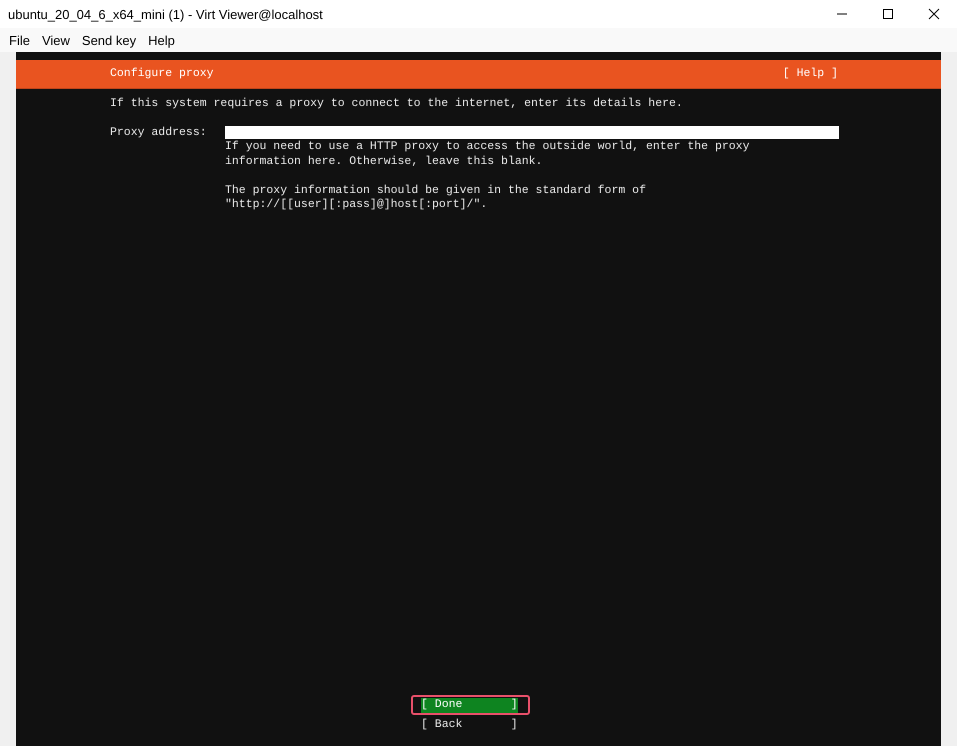 This screenshot has height=746, width=957. Describe the element at coordinates (810, 74) in the screenshot. I see `help-link: [ Help ]` at that location.